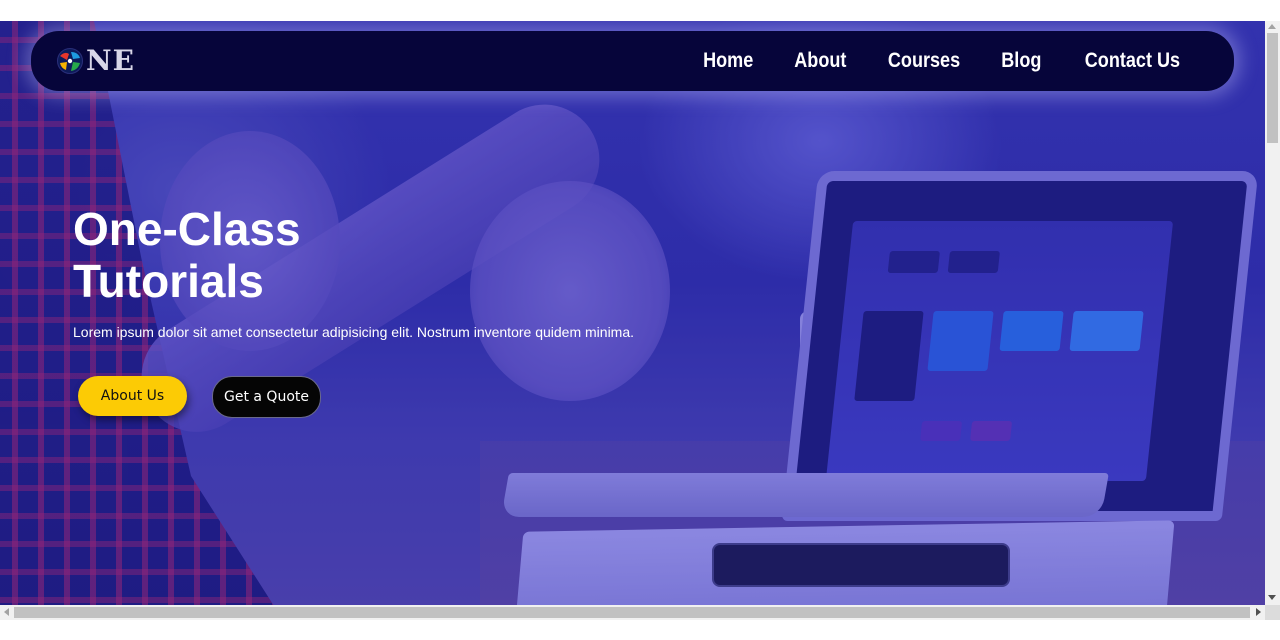 Image resolution: width=1280 pixels, height=640 pixels. What do you see at coordinates (729, 61) in the screenshot?
I see `nav-link-home: Home` at bounding box center [729, 61].